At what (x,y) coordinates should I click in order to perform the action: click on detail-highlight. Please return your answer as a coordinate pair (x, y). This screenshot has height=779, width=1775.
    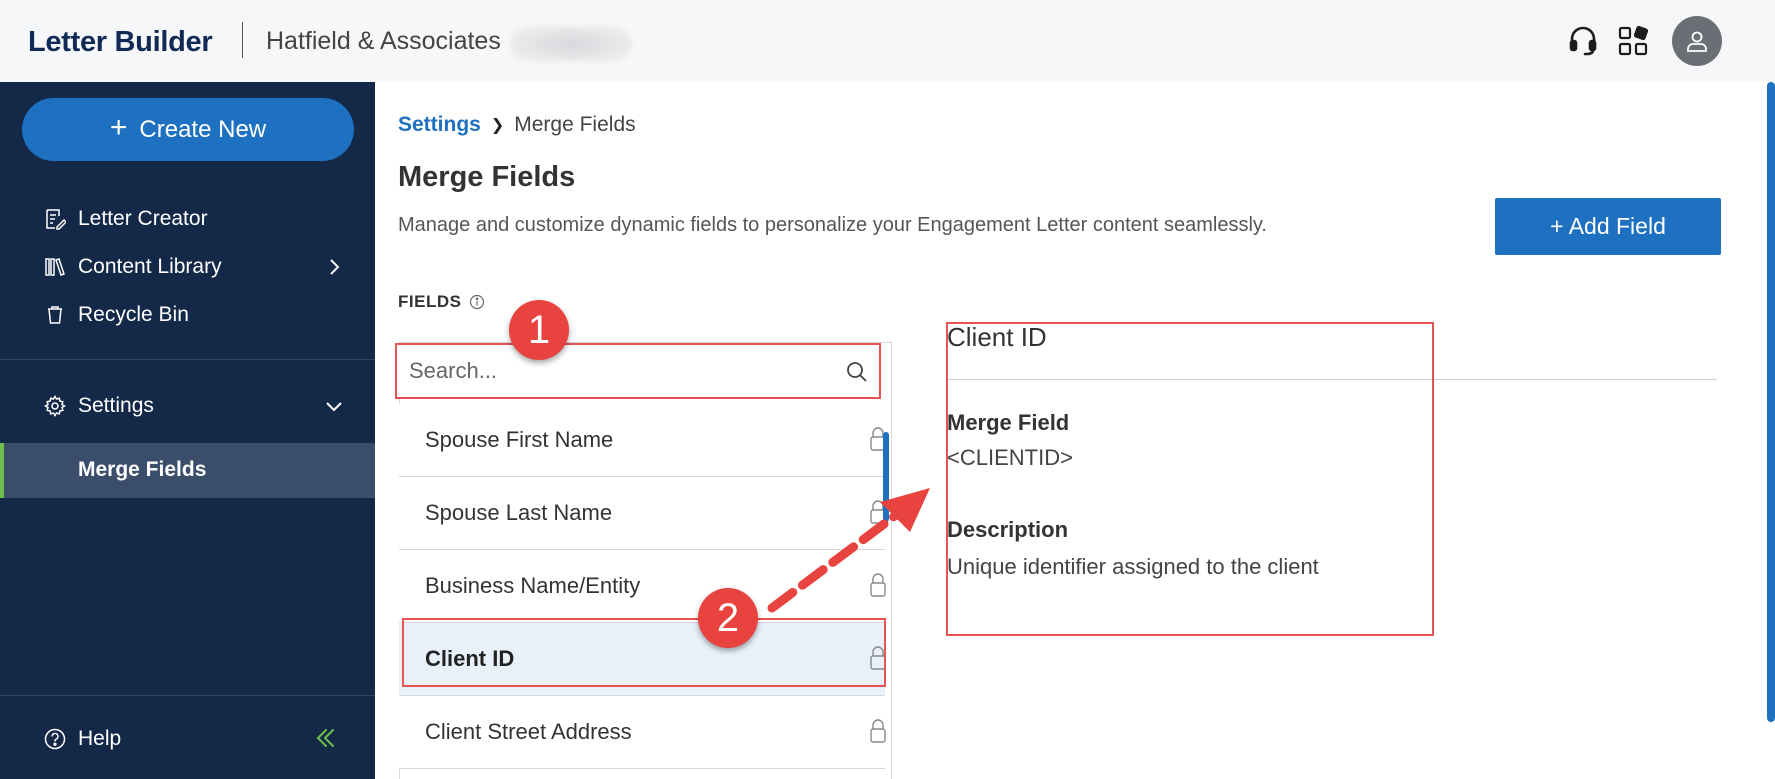
    Looking at the image, I should click on (1190, 479).